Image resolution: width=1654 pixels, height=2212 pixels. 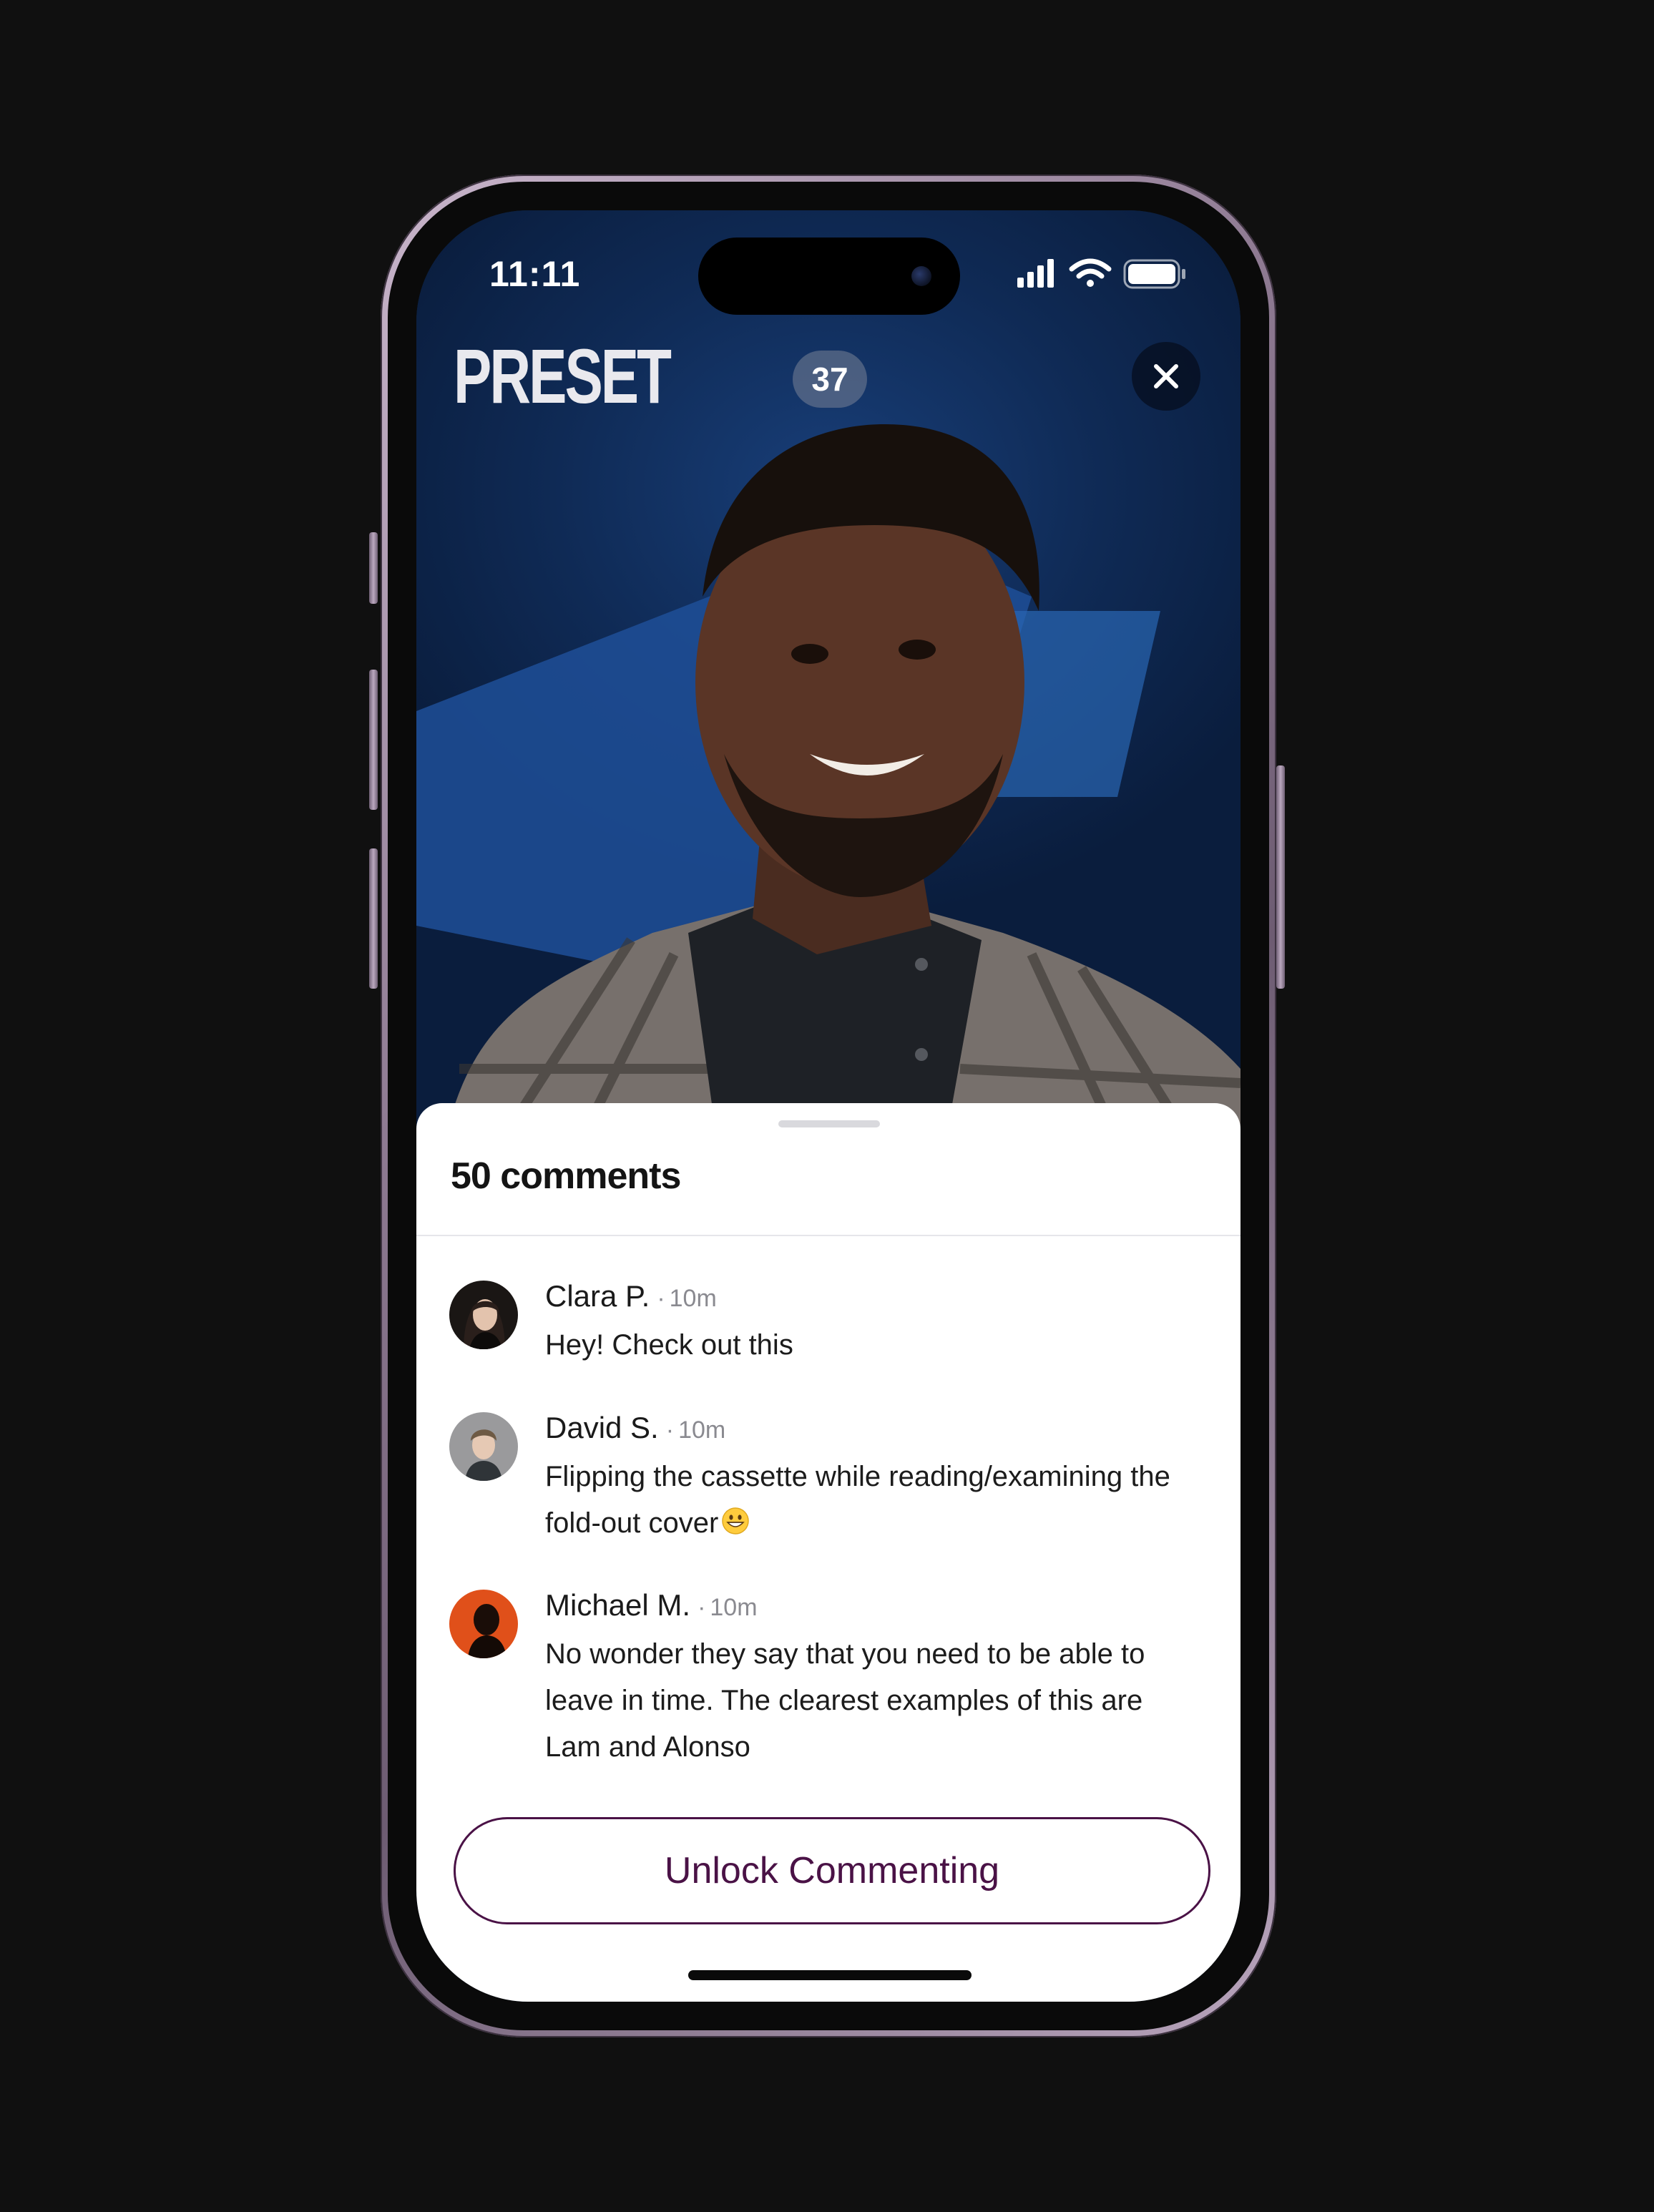 What do you see at coordinates (830, 379) in the screenshot?
I see `viewer-count-badge: 37` at bounding box center [830, 379].